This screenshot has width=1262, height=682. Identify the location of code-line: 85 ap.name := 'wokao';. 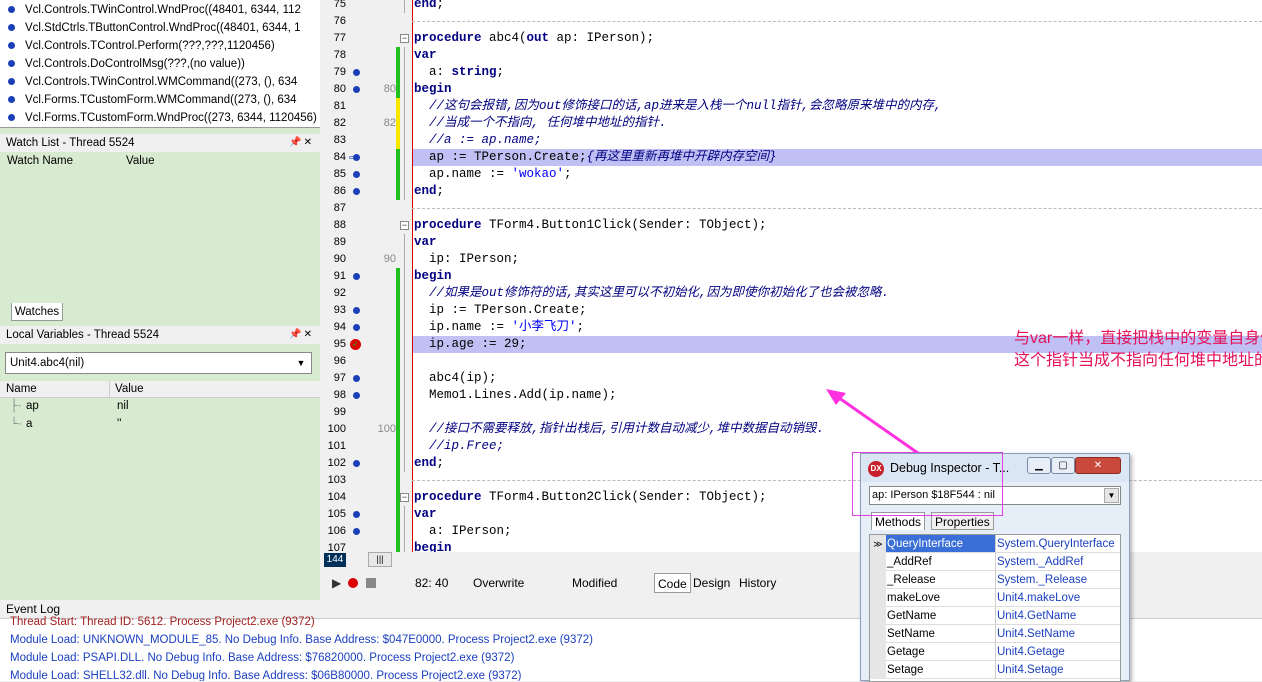
(791, 174).